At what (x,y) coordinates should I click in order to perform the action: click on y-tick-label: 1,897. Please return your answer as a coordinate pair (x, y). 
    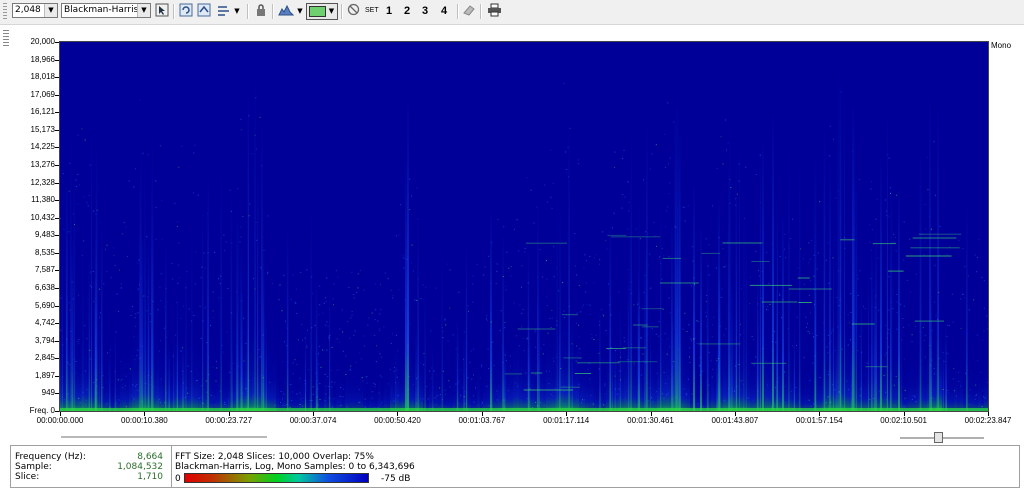
    Looking at the image, I should click on (44, 375).